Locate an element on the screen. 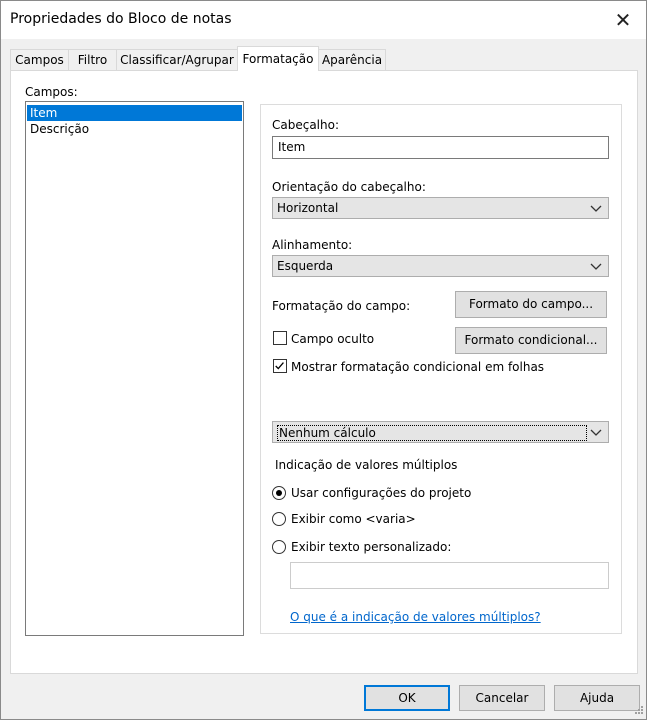  radio-project-label: Usar configurações do projeto is located at coordinates (381, 493).